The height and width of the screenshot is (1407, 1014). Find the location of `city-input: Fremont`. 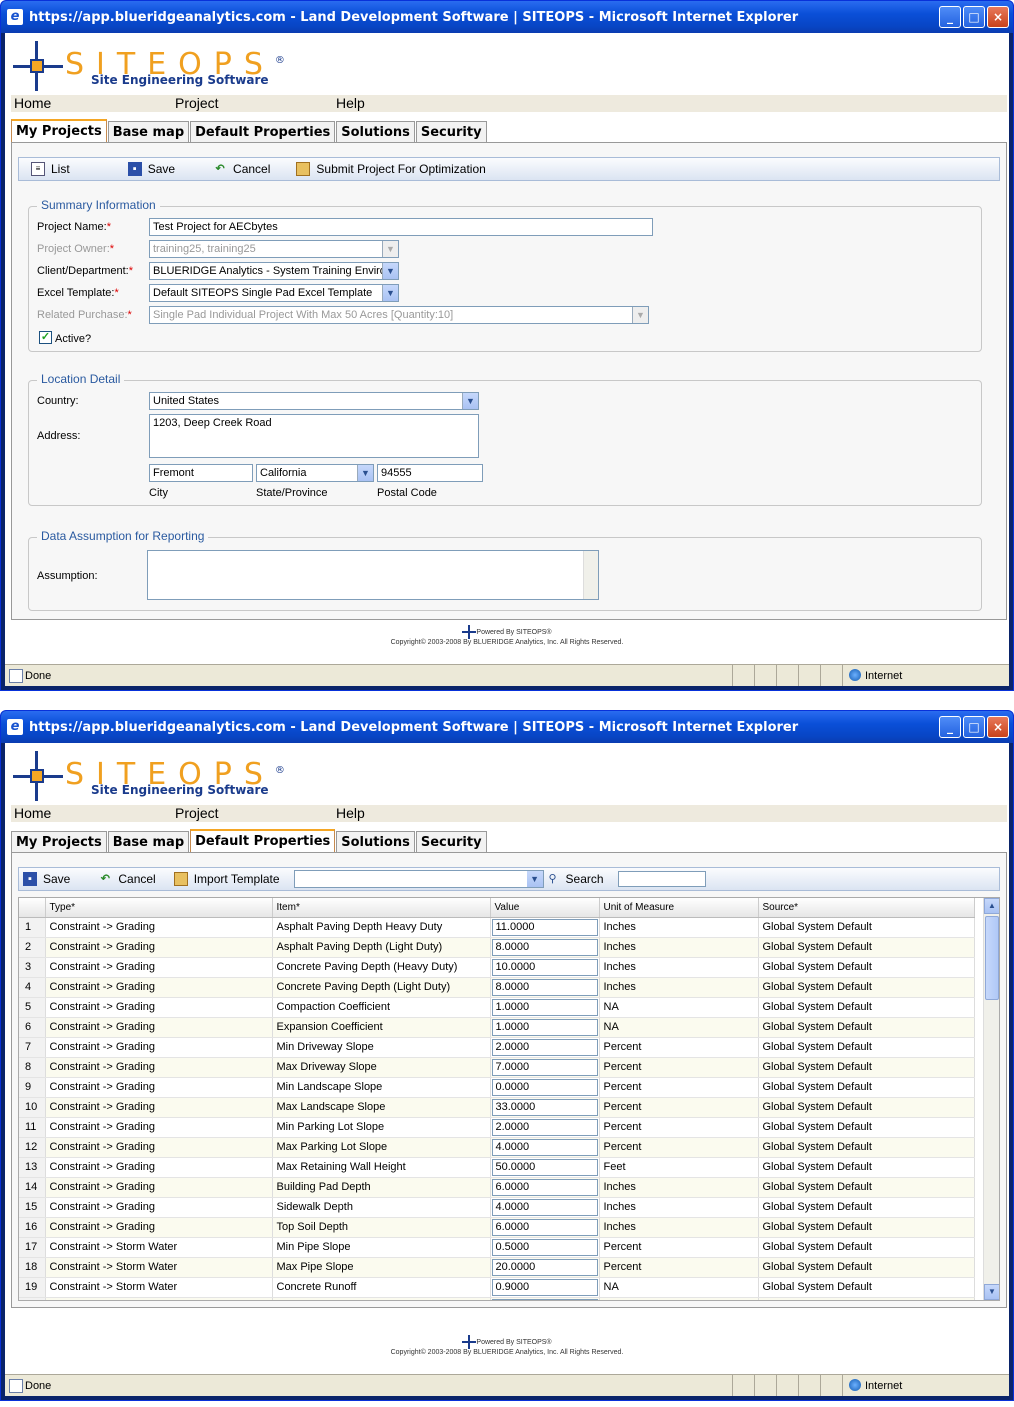

city-input: Fremont is located at coordinates (201, 473).